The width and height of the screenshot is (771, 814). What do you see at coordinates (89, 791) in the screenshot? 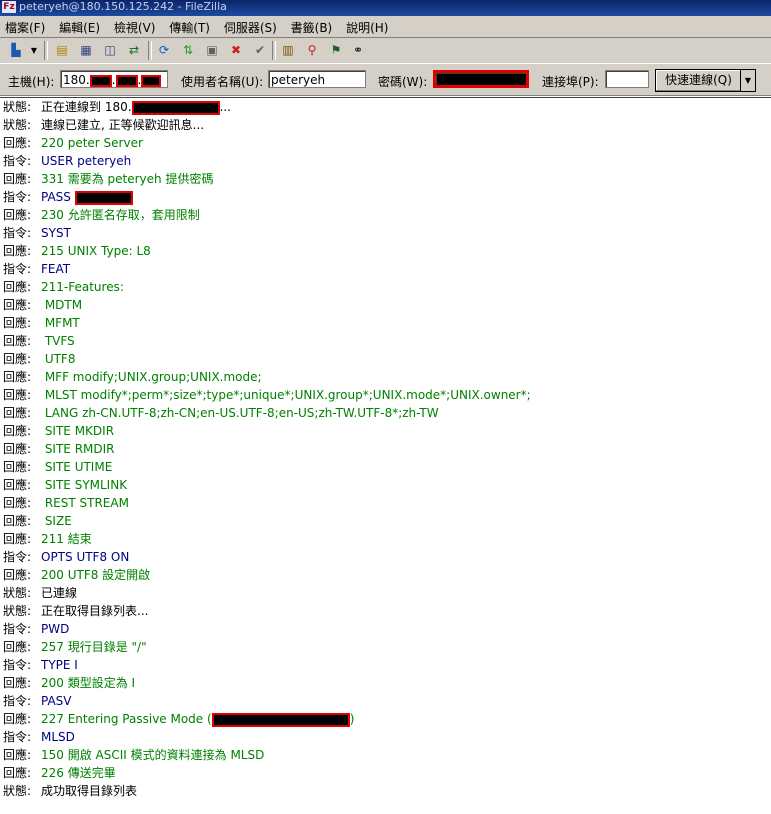
I see `log-entry-text: 成功取得目錄列表` at bounding box center [89, 791].